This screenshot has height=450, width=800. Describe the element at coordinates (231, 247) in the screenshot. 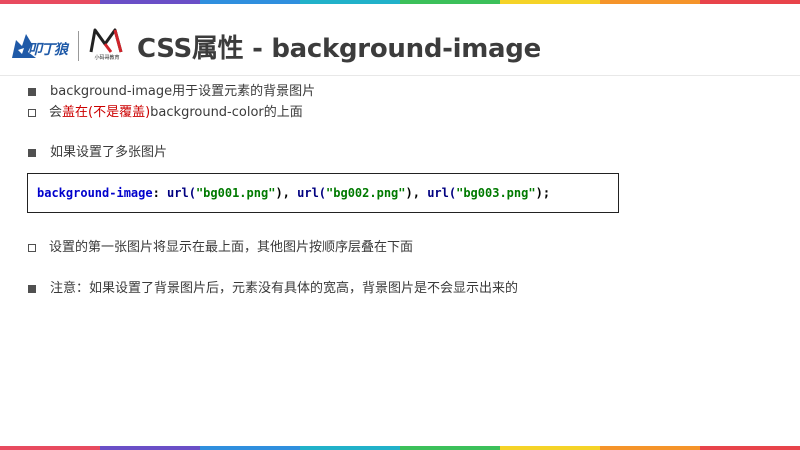

I see `bullet-text: 设置的第一张图片将显示在最上面，其他图片按顺序层叠在下面` at that location.